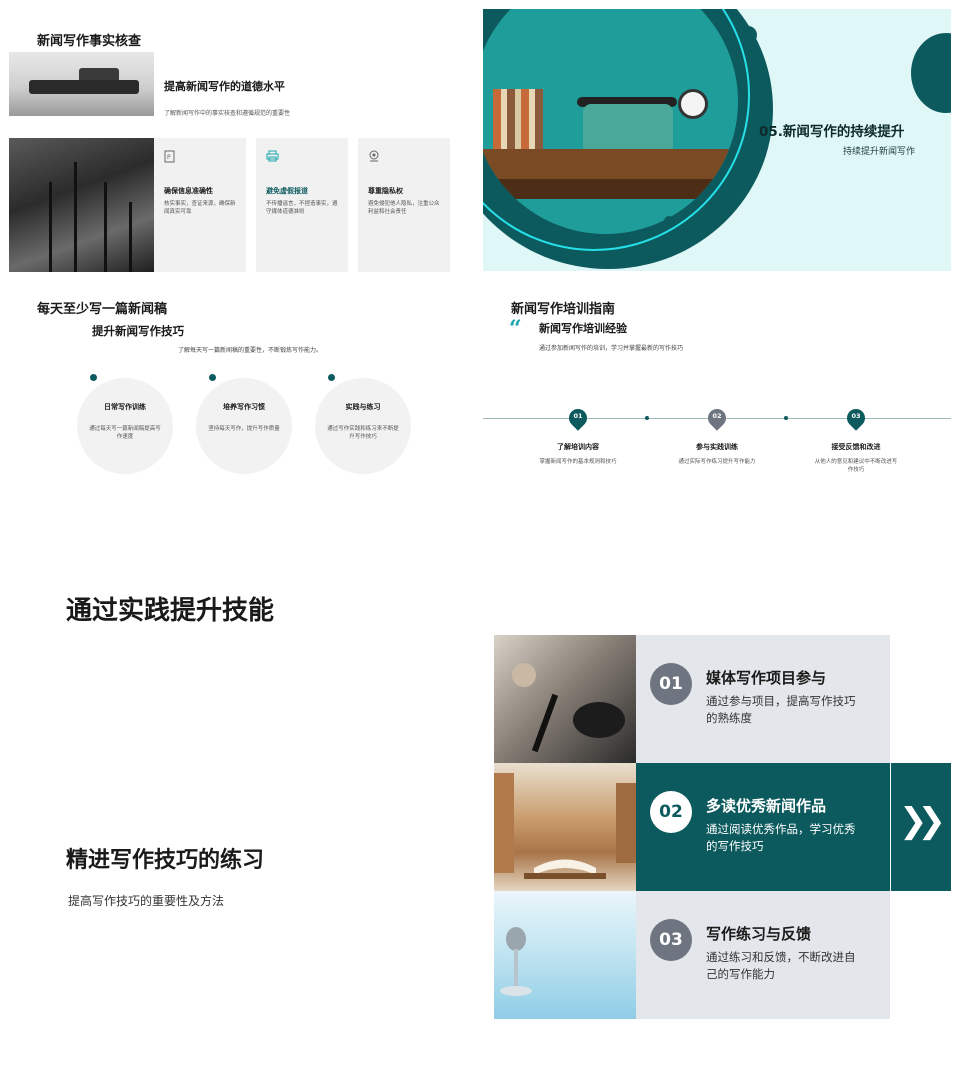 This screenshot has width=960, height=1084. Describe the element at coordinates (578, 416) in the screenshot. I see `step-number: 01` at that location.